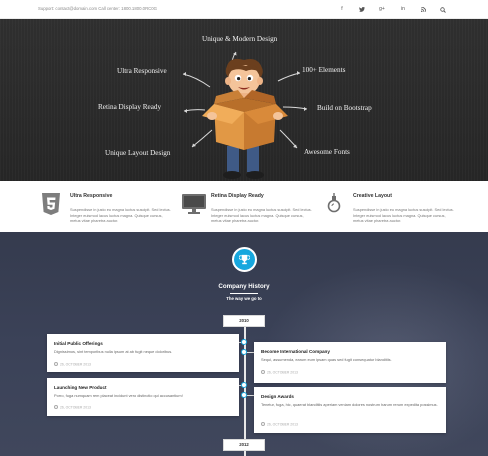 The image size is (488, 456). Describe the element at coordinates (403, 9) in the screenshot. I see `linkedin-icon: in` at that location.